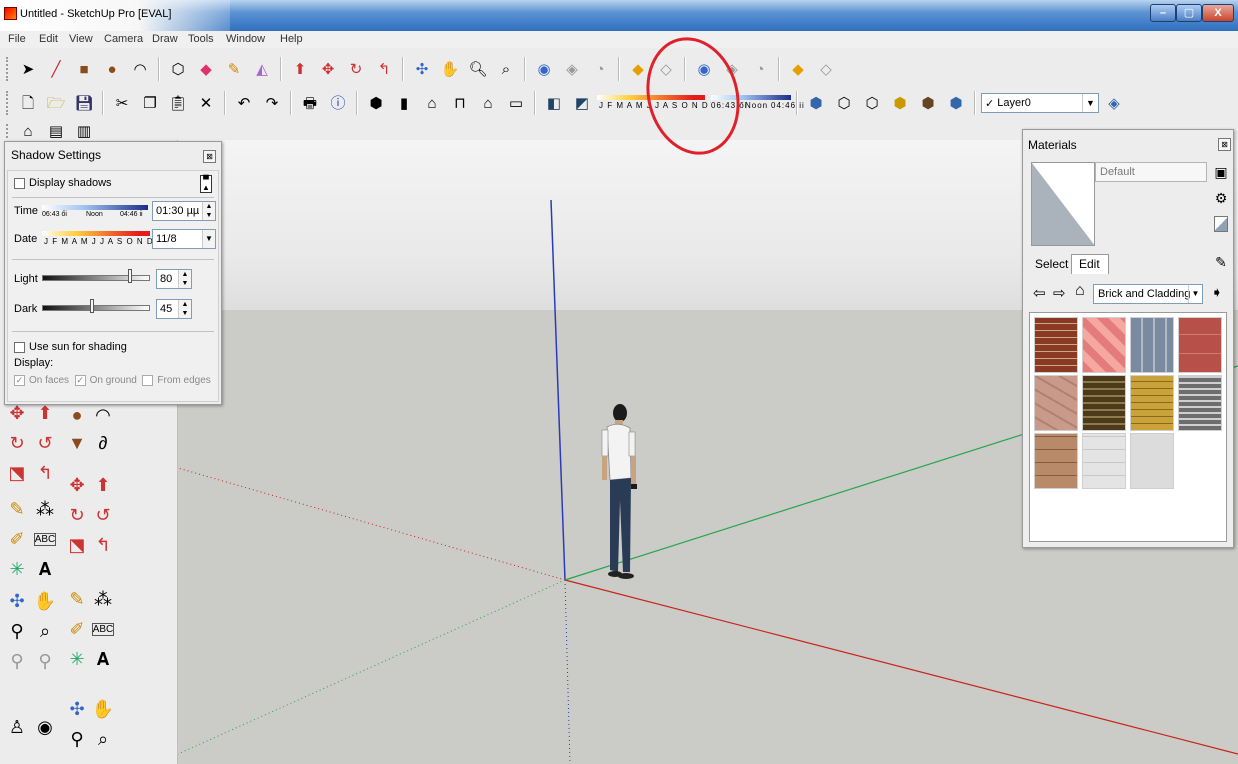 The width and height of the screenshot is (1238, 764). What do you see at coordinates (184, 279) in the screenshot?
I see `stepper-arrows-icon: ▲ ▼` at bounding box center [184, 279].